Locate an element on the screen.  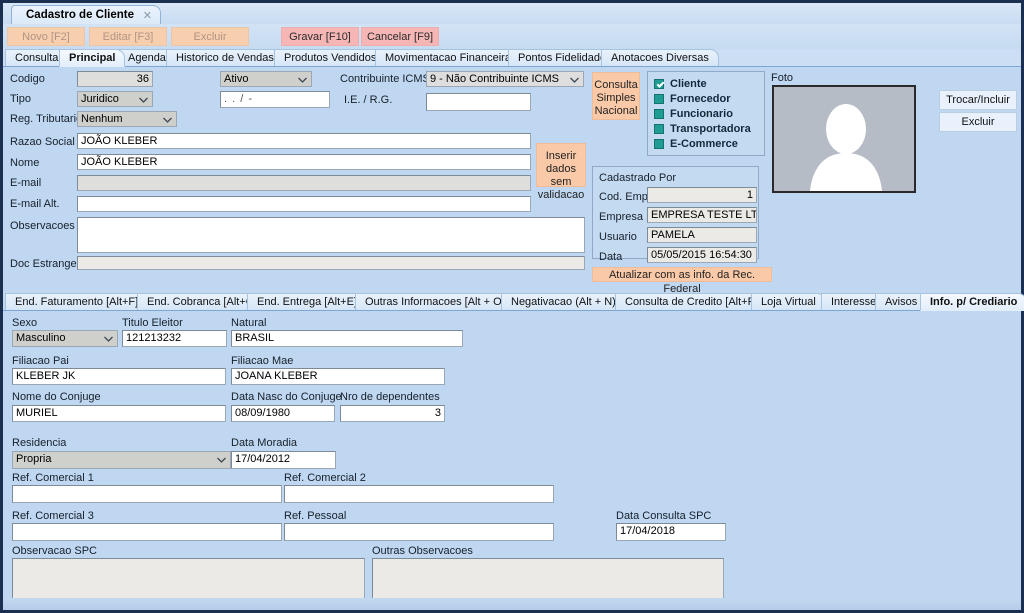
titulo-eleitor-field: 121213232 is located at coordinates (174, 338).